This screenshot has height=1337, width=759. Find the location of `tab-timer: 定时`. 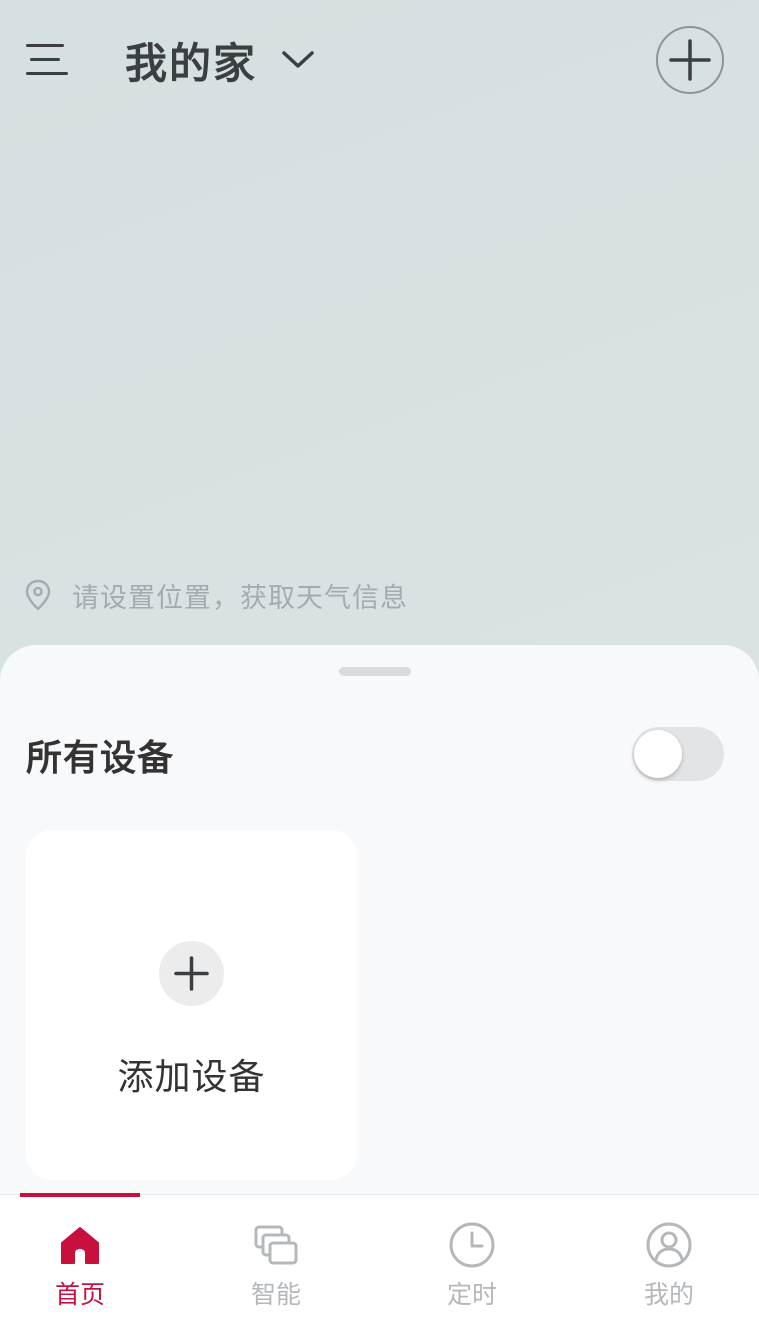

tab-timer: 定时 is located at coordinates (472, 1267).